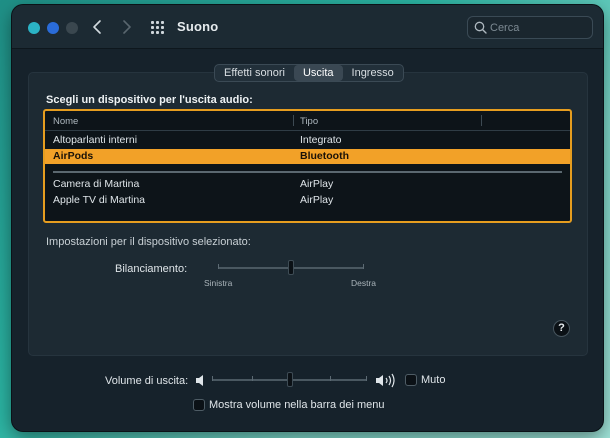  Describe the element at coordinates (99, 200) in the screenshot. I see `device-name: Apple TV di Martina` at that location.